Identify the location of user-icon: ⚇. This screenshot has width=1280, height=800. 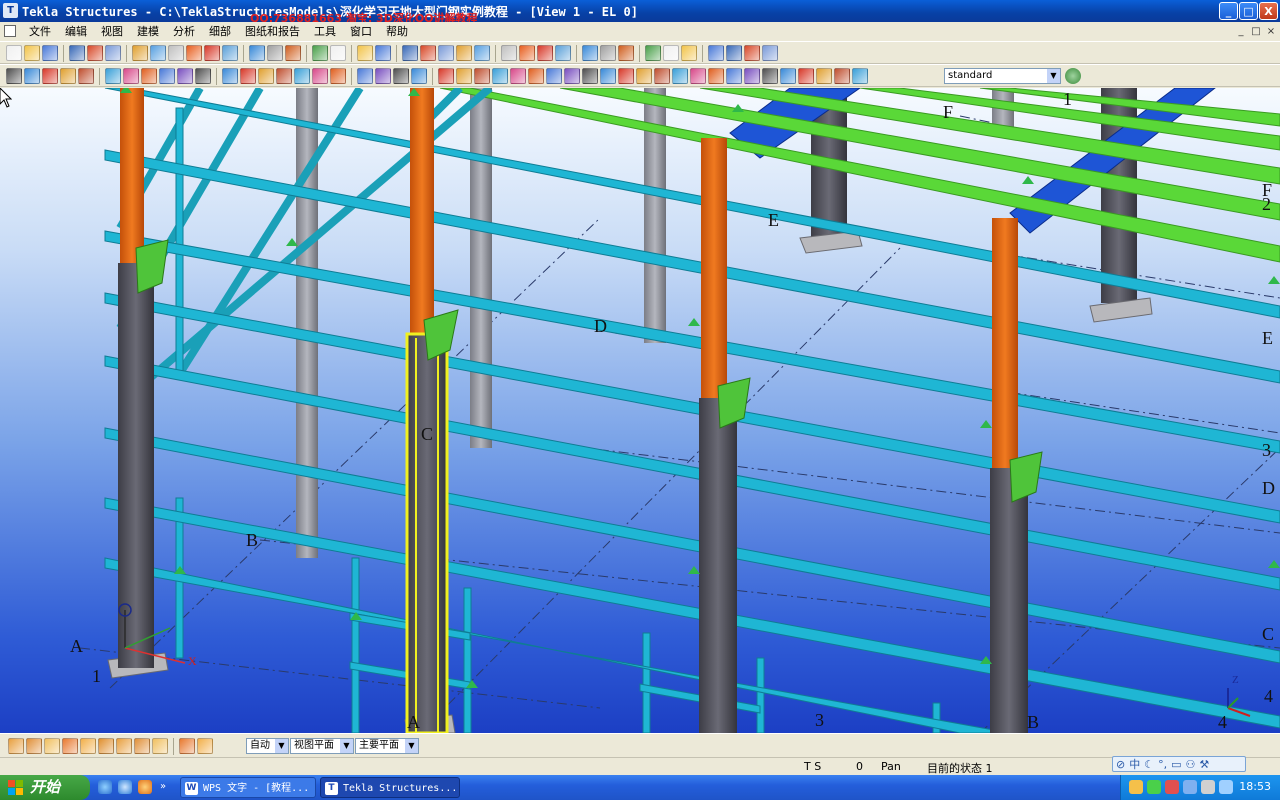
(1191, 764).